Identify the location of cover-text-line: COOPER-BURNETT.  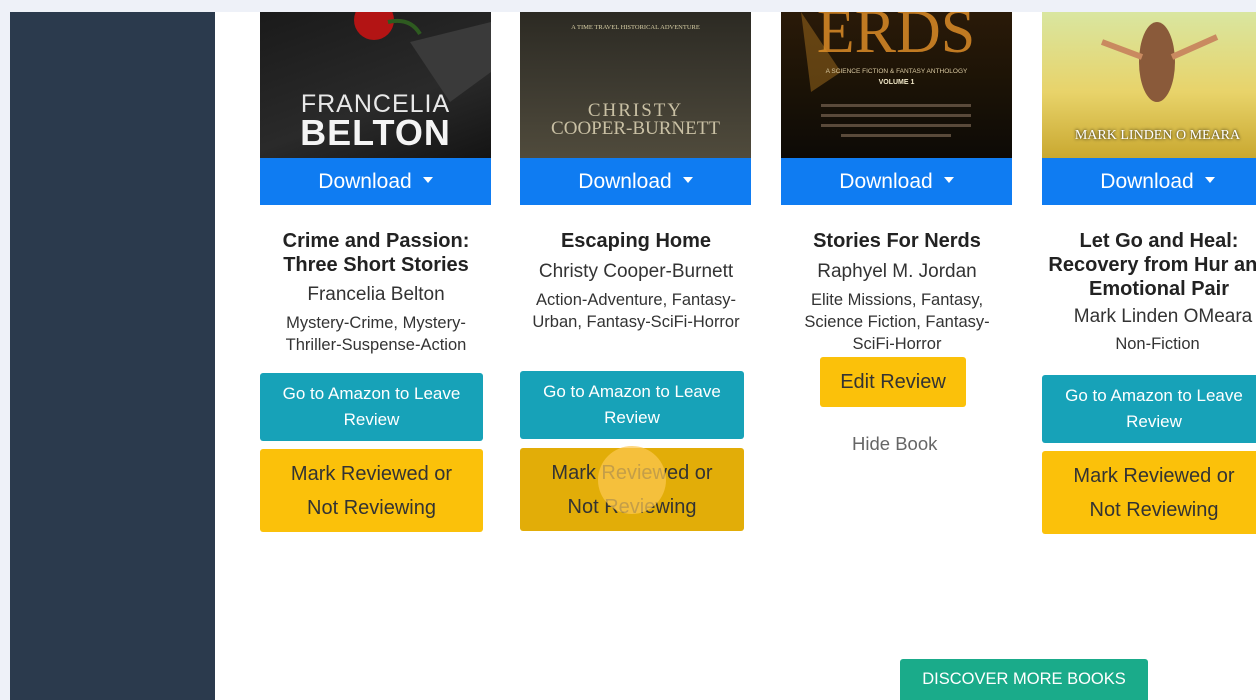
(635, 128).